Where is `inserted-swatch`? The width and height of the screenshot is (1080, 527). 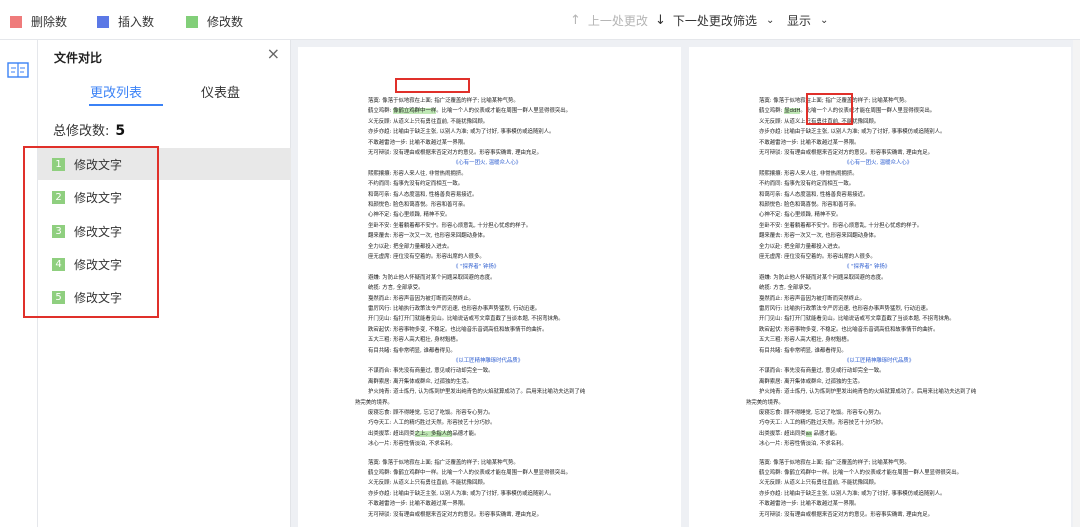
inserted-swatch is located at coordinates (103, 21).